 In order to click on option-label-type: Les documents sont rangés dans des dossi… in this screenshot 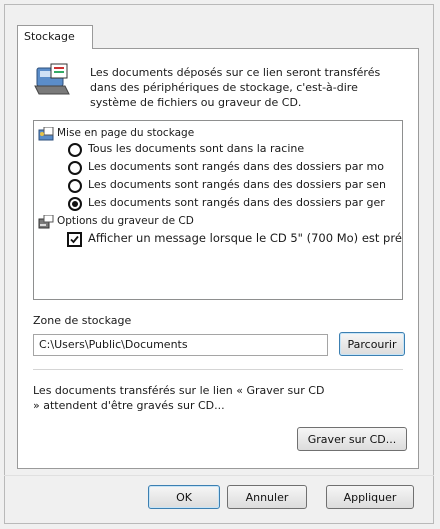, I will do `click(236, 202)`.